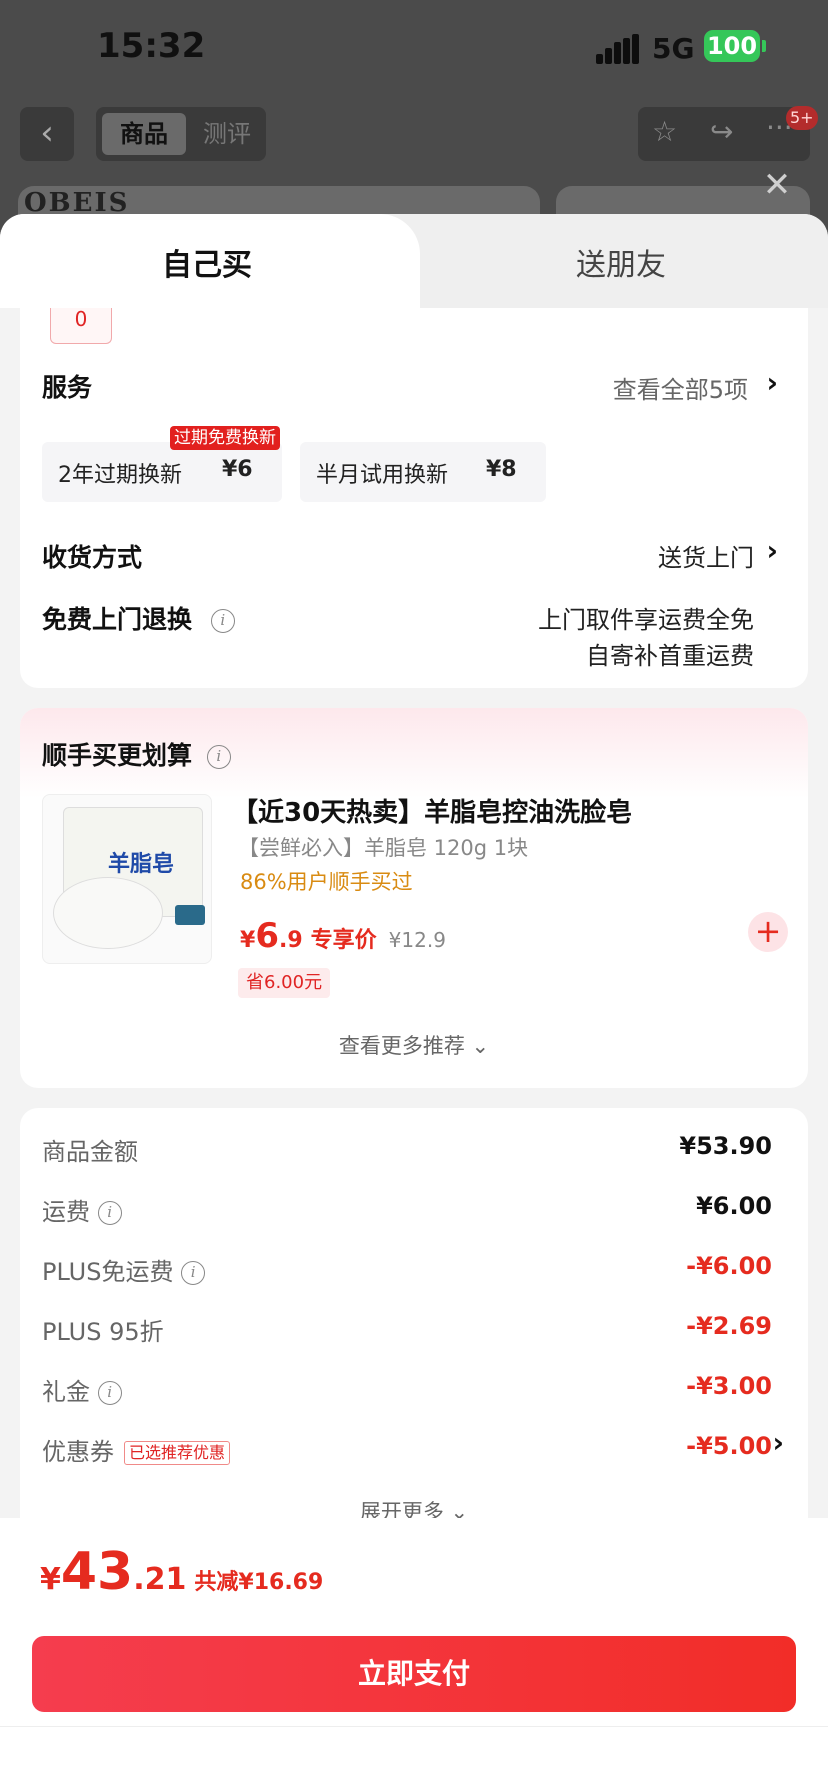 Image resolution: width=828 pixels, height=1792 pixels. I want to click on fee-row: PLUS免运费 i -¥6.00, so click(407, 1268).